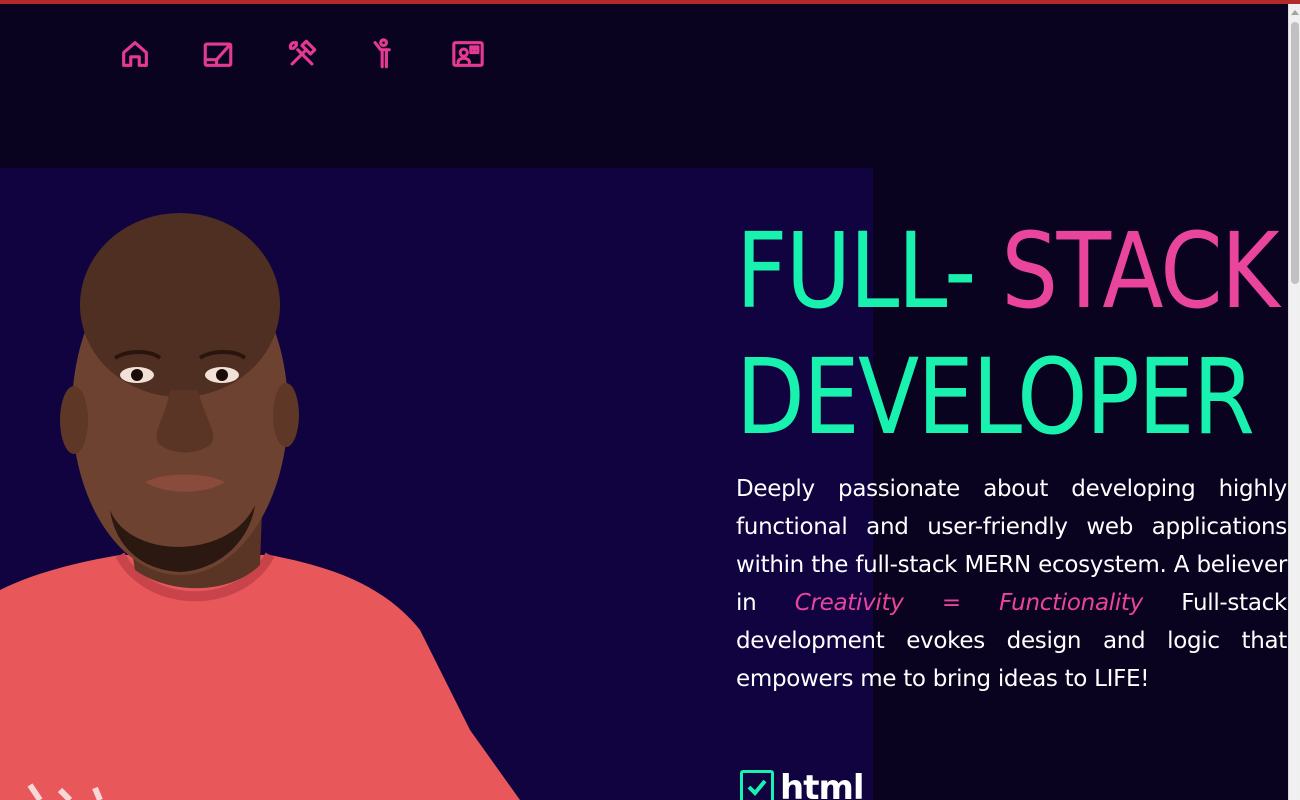 Image resolution: width=1300 pixels, height=800 pixels. I want to click on skill-label: html, so click(822, 785).